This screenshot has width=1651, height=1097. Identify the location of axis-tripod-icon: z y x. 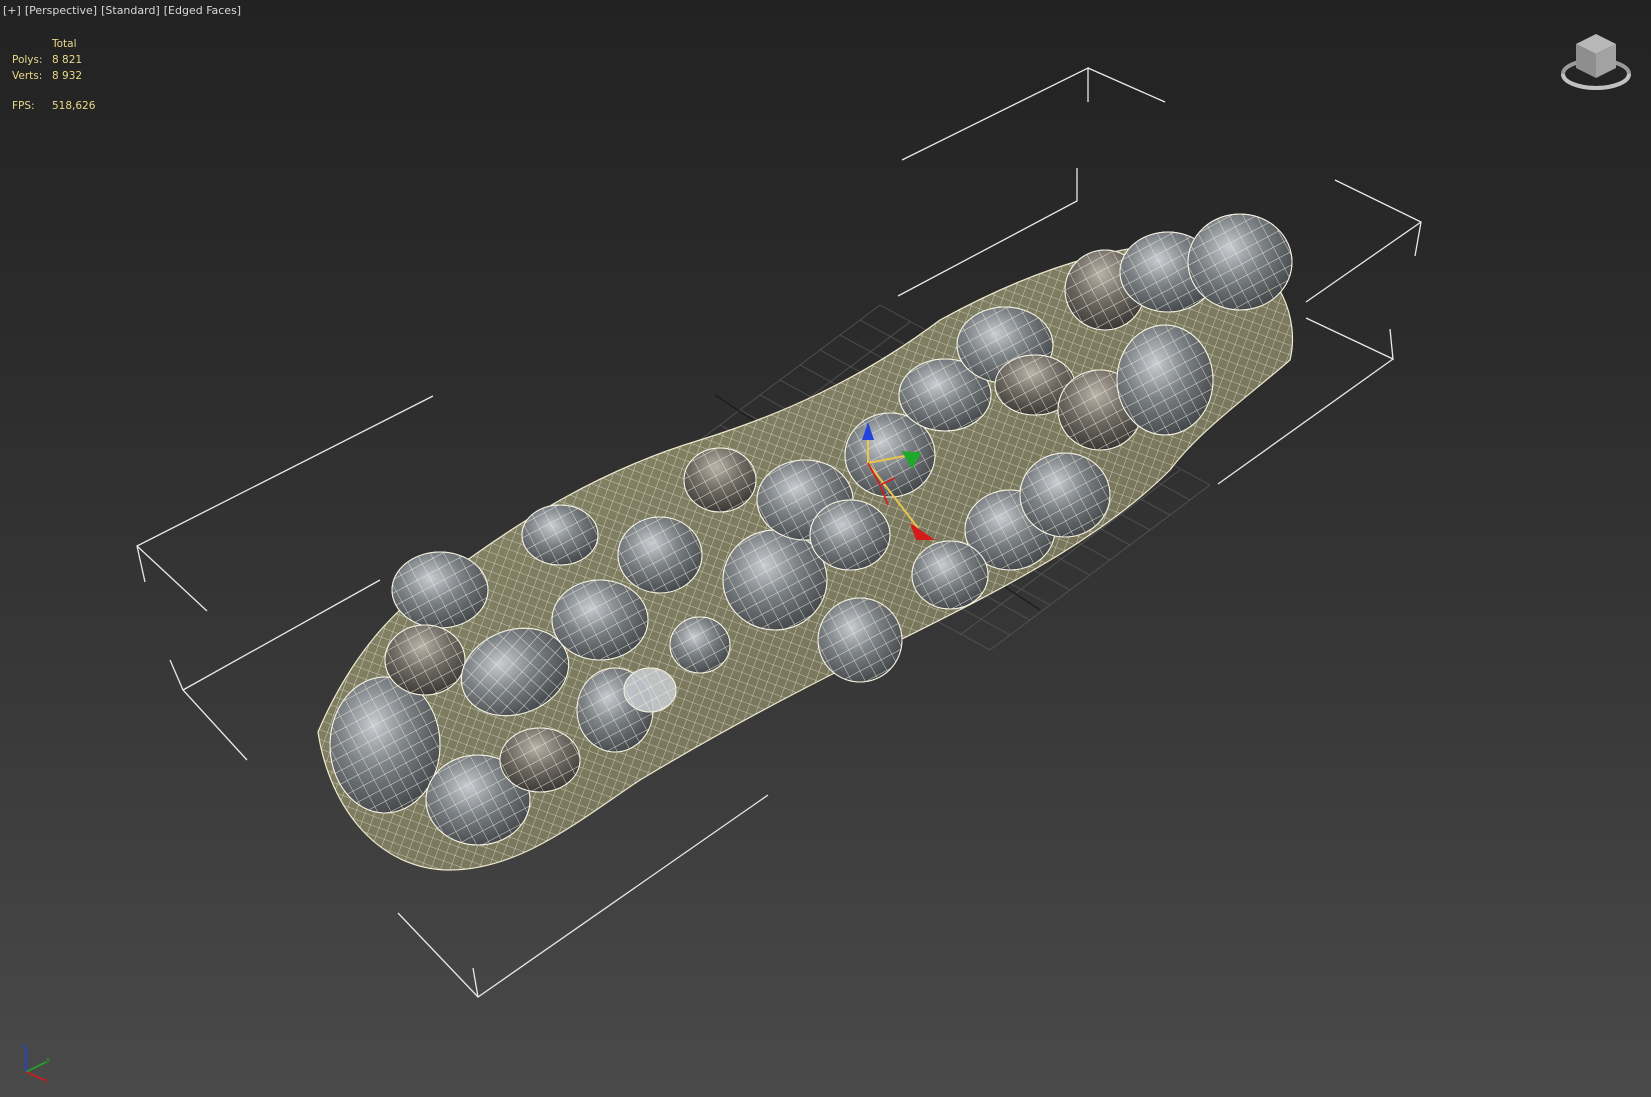
(36, 1063).